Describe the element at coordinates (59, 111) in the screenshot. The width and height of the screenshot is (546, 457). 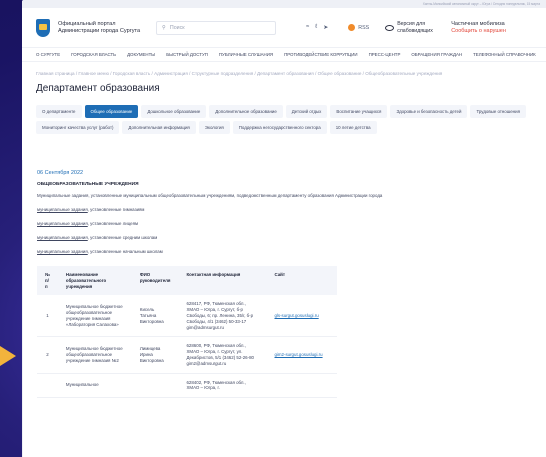
I see `tab-about: О департаменте` at that location.